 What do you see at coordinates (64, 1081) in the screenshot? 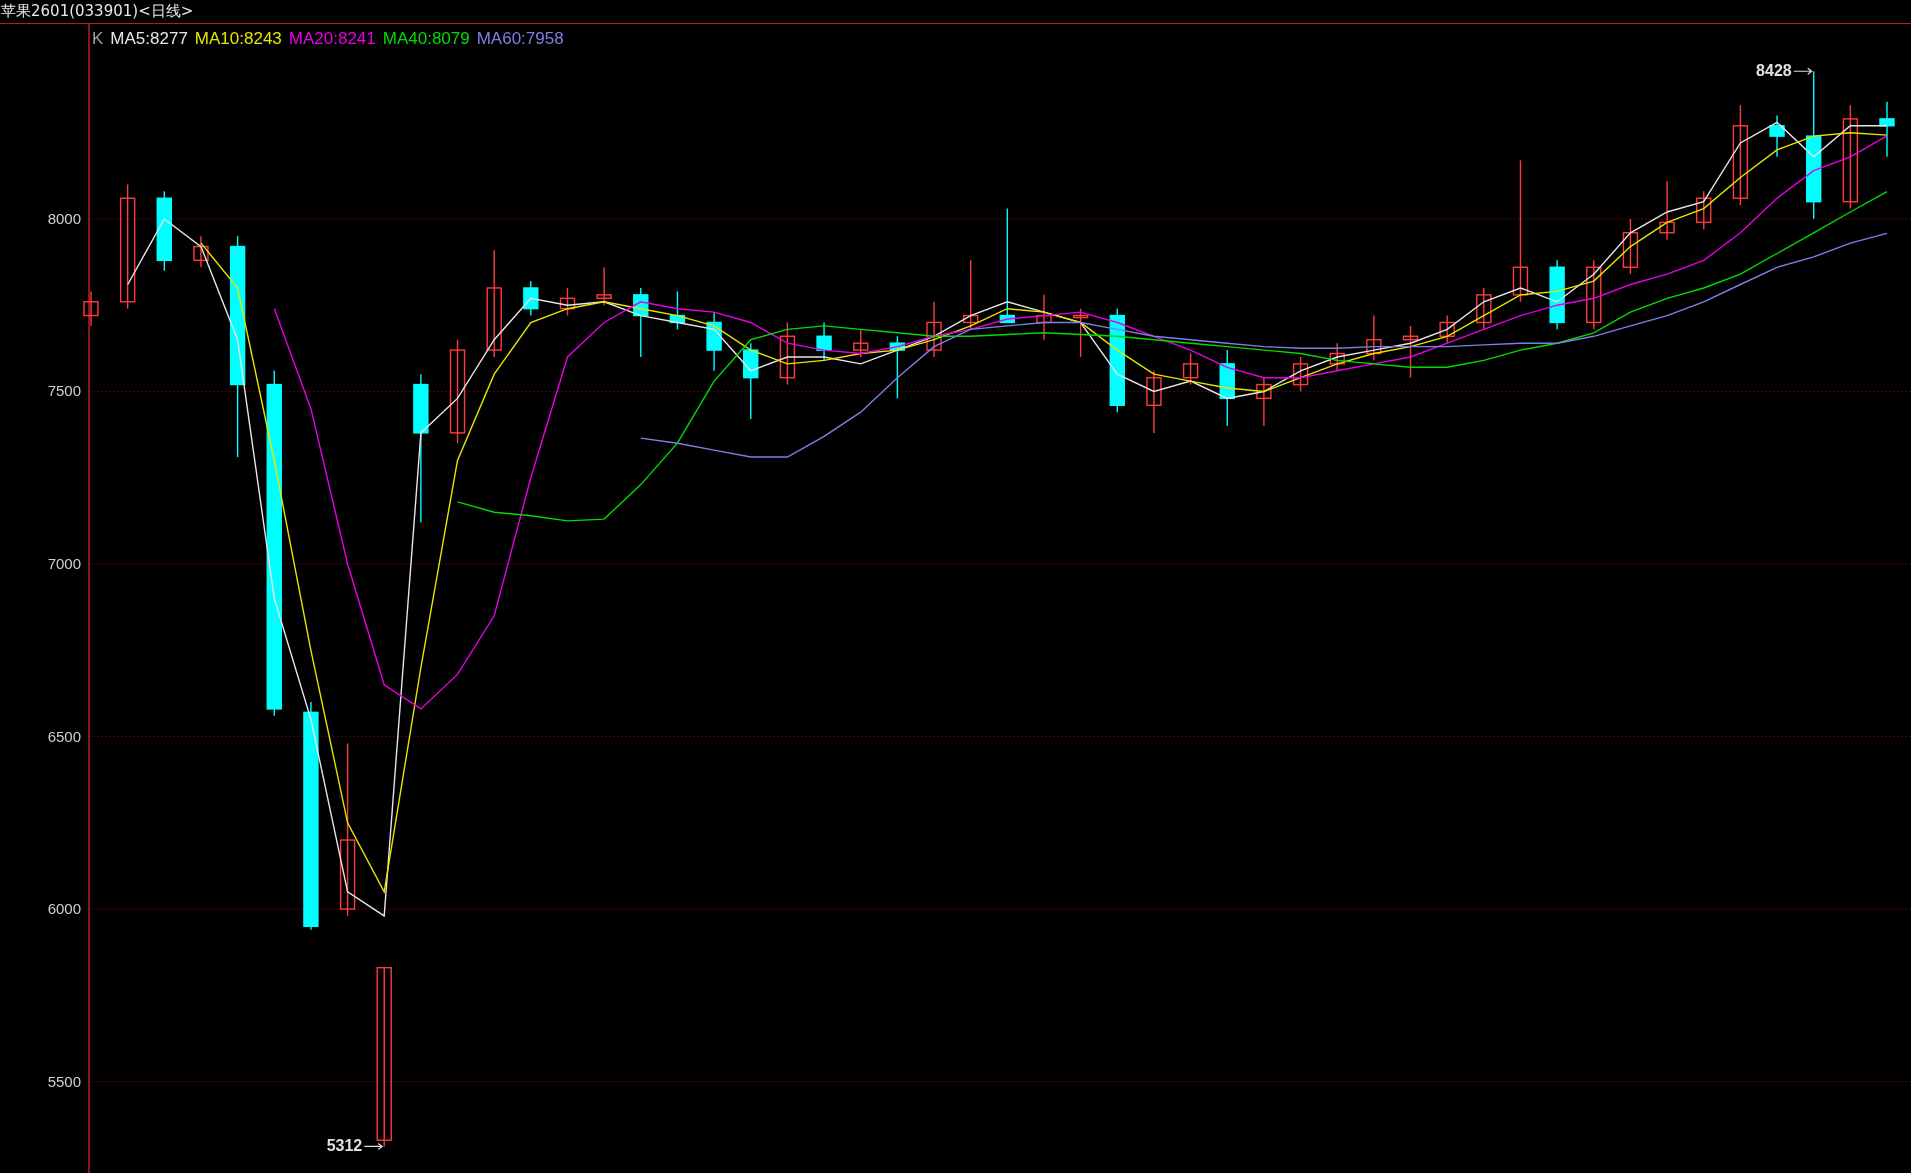
I see `axis-label: 5500` at bounding box center [64, 1081].